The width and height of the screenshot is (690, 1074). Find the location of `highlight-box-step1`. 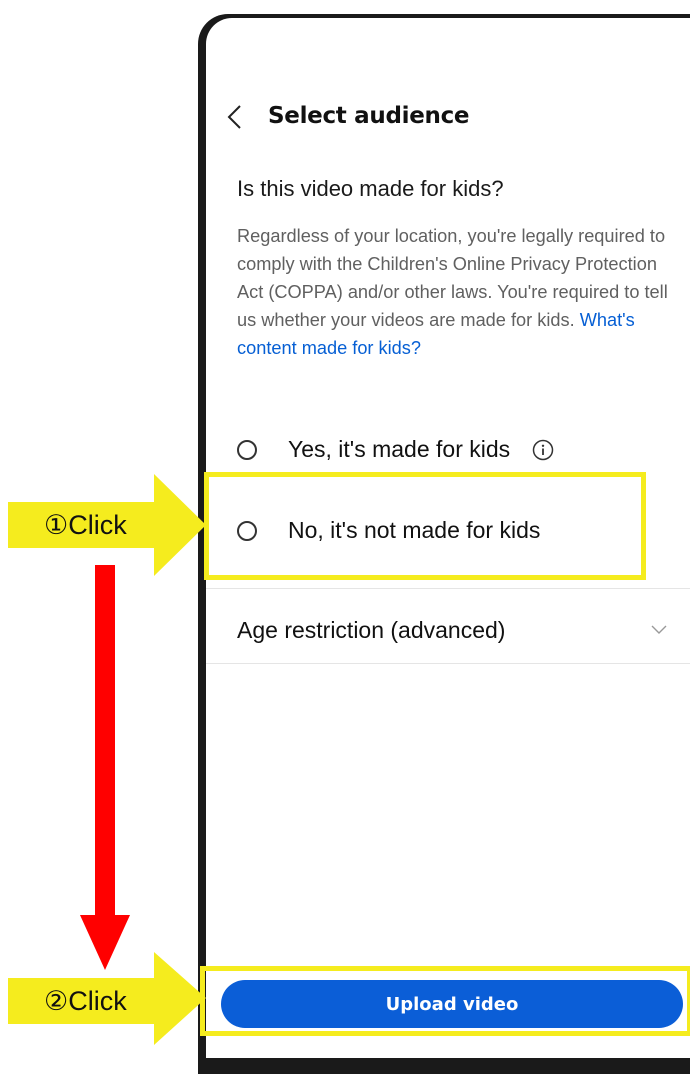

highlight-box-step1 is located at coordinates (425, 526).